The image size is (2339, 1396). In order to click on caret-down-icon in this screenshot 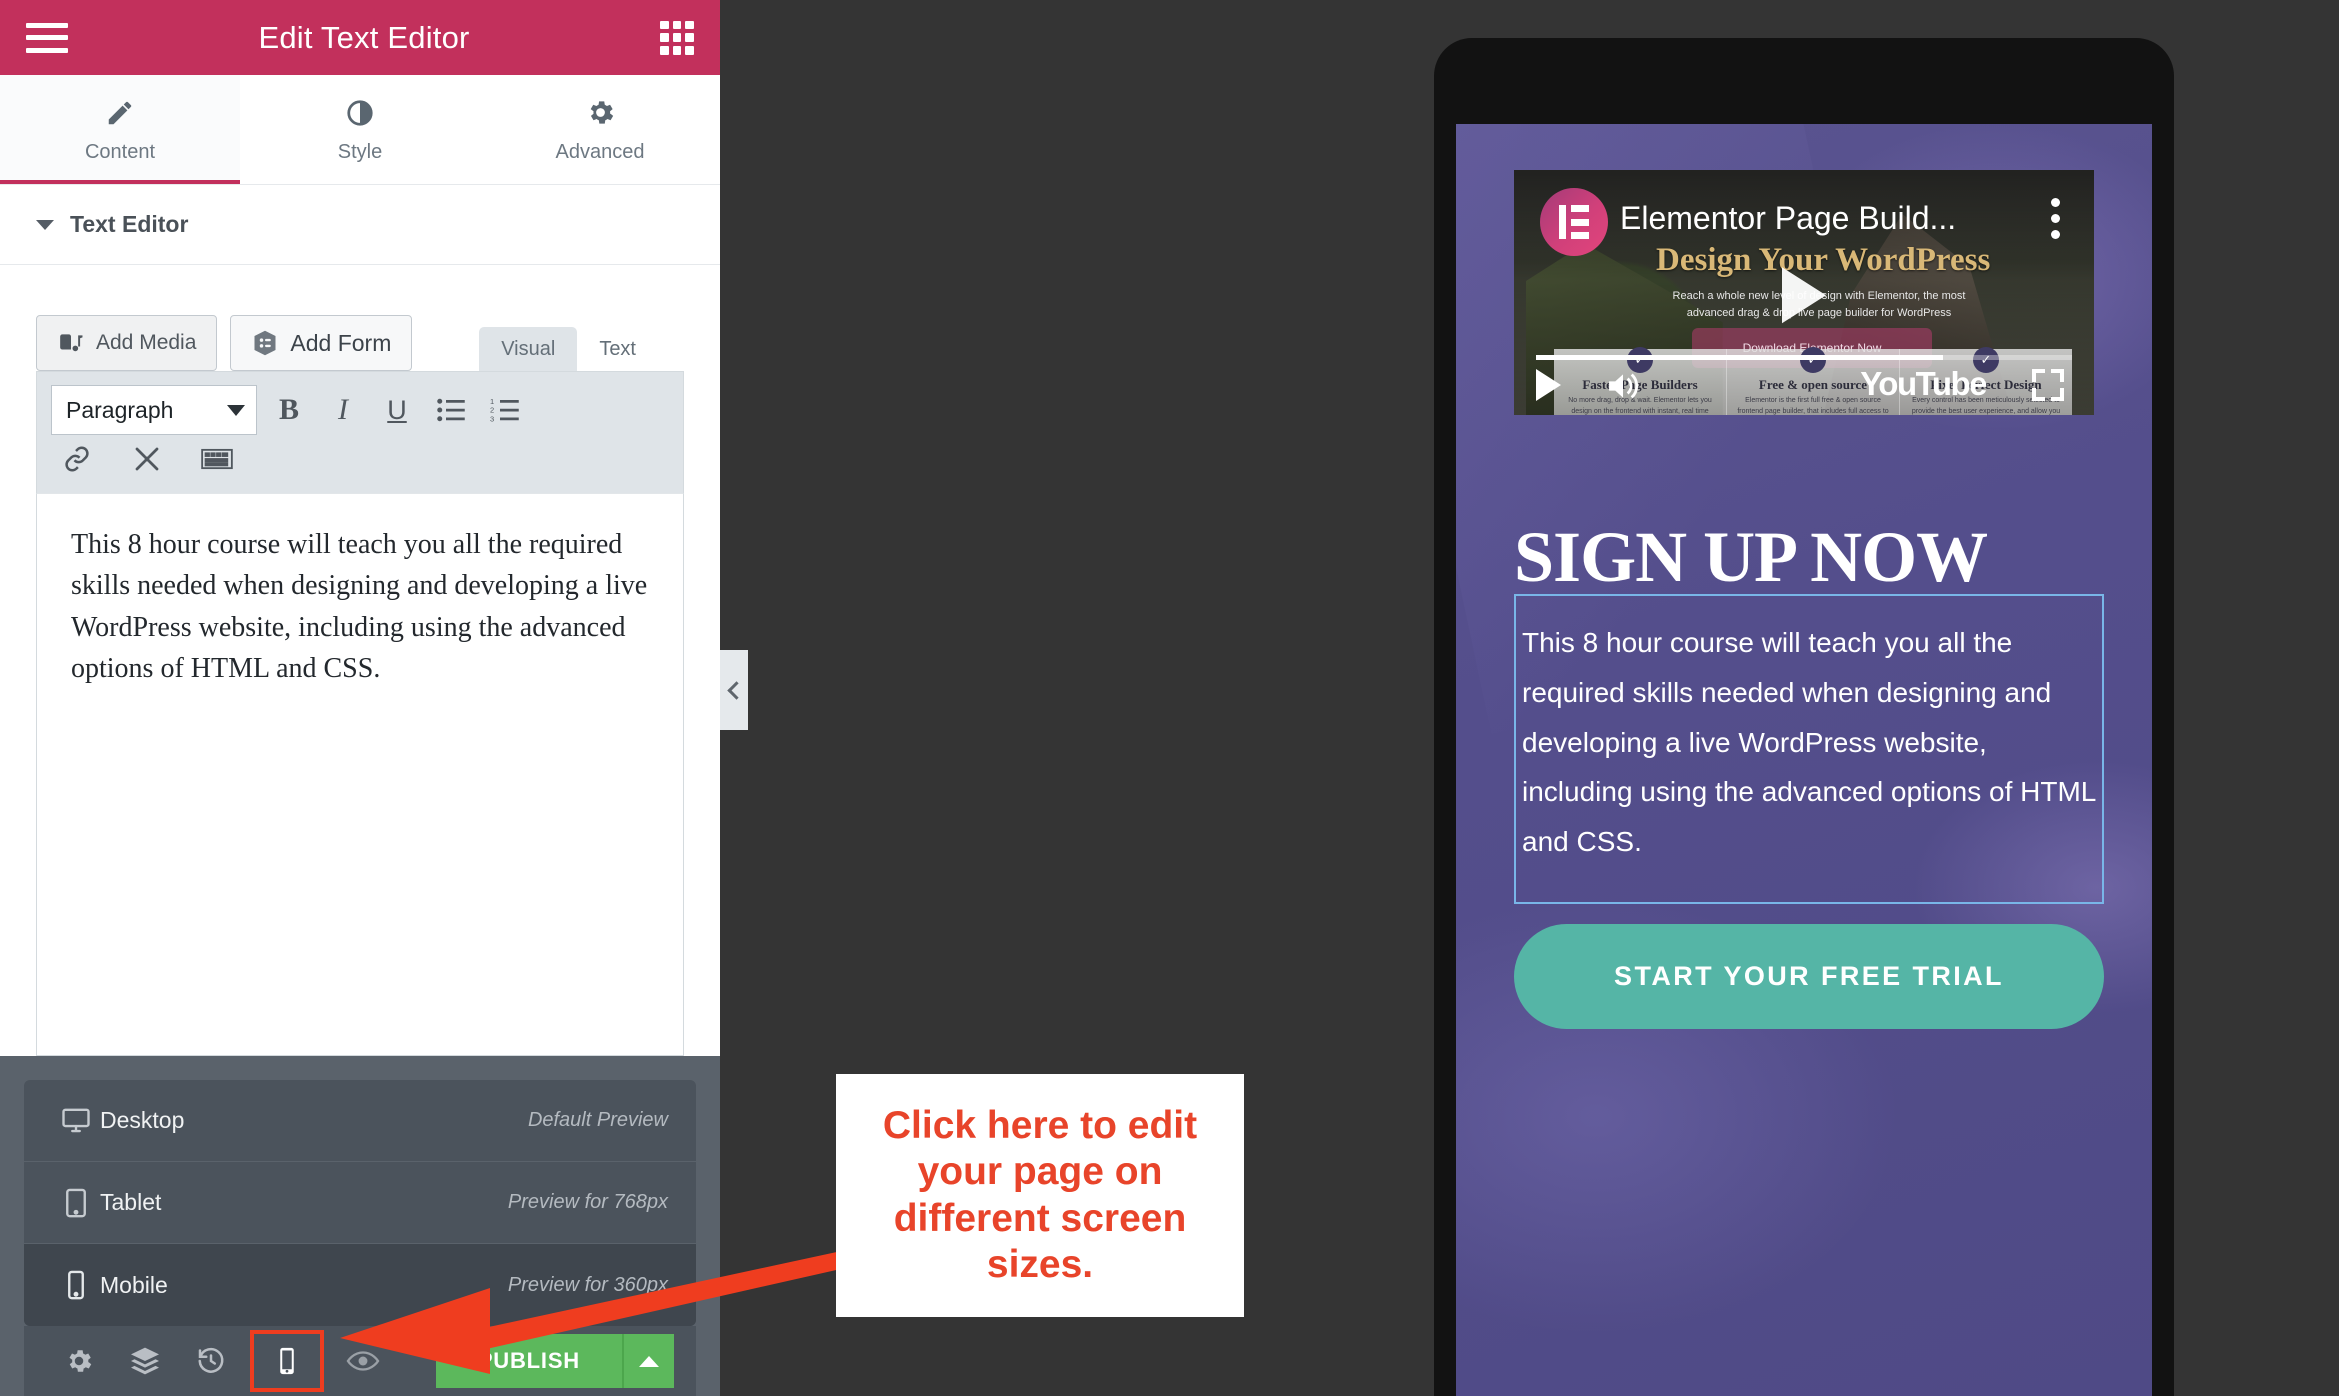, I will do `click(45, 224)`.